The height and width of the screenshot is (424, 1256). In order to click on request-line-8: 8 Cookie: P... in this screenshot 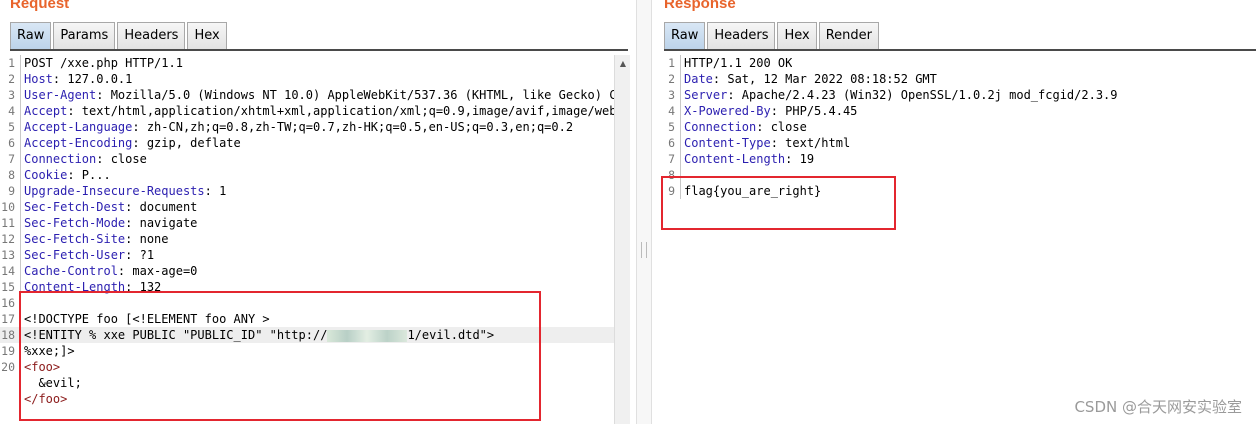, I will do `click(307, 175)`.